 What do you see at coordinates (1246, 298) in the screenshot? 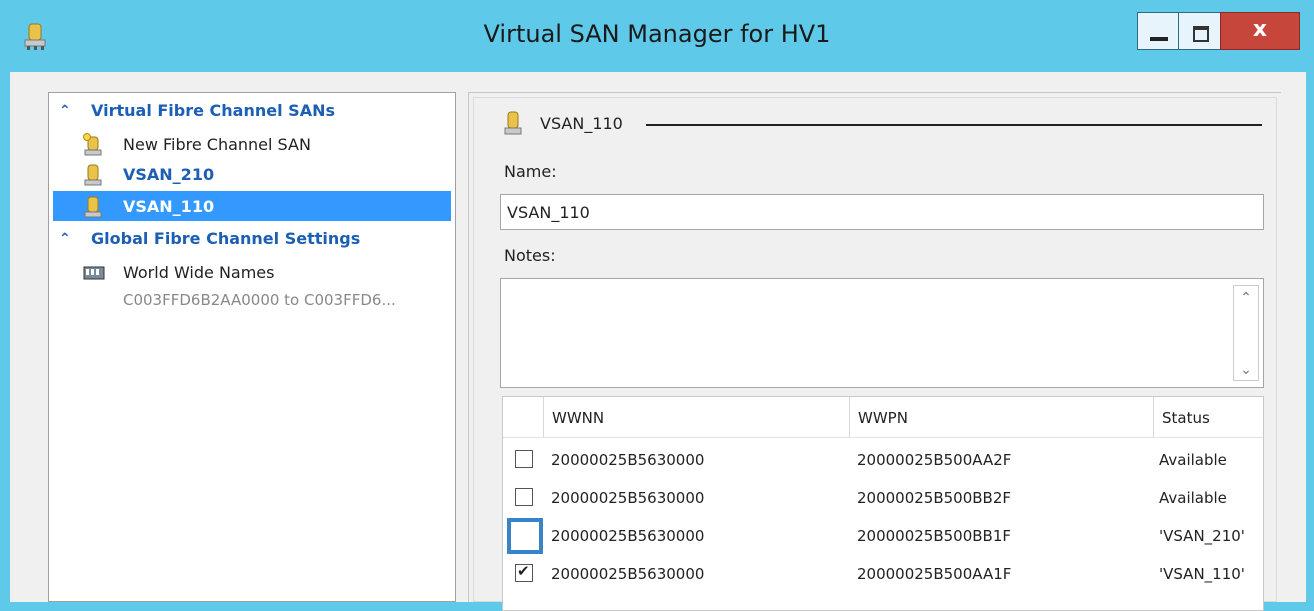
I see `scroll-up-icon: ⌃` at bounding box center [1246, 298].